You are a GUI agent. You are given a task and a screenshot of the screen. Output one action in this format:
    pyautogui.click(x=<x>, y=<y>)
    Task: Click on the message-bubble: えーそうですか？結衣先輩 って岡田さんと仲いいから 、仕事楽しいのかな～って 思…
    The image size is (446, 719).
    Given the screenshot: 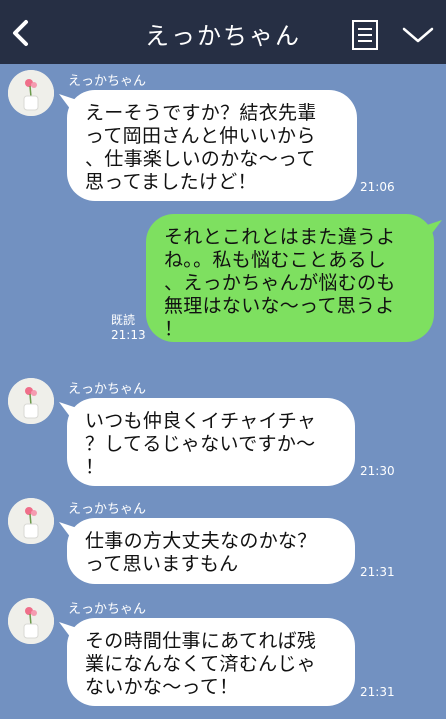 What is the action you would take?
    pyautogui.click(x=212, y=145)
    